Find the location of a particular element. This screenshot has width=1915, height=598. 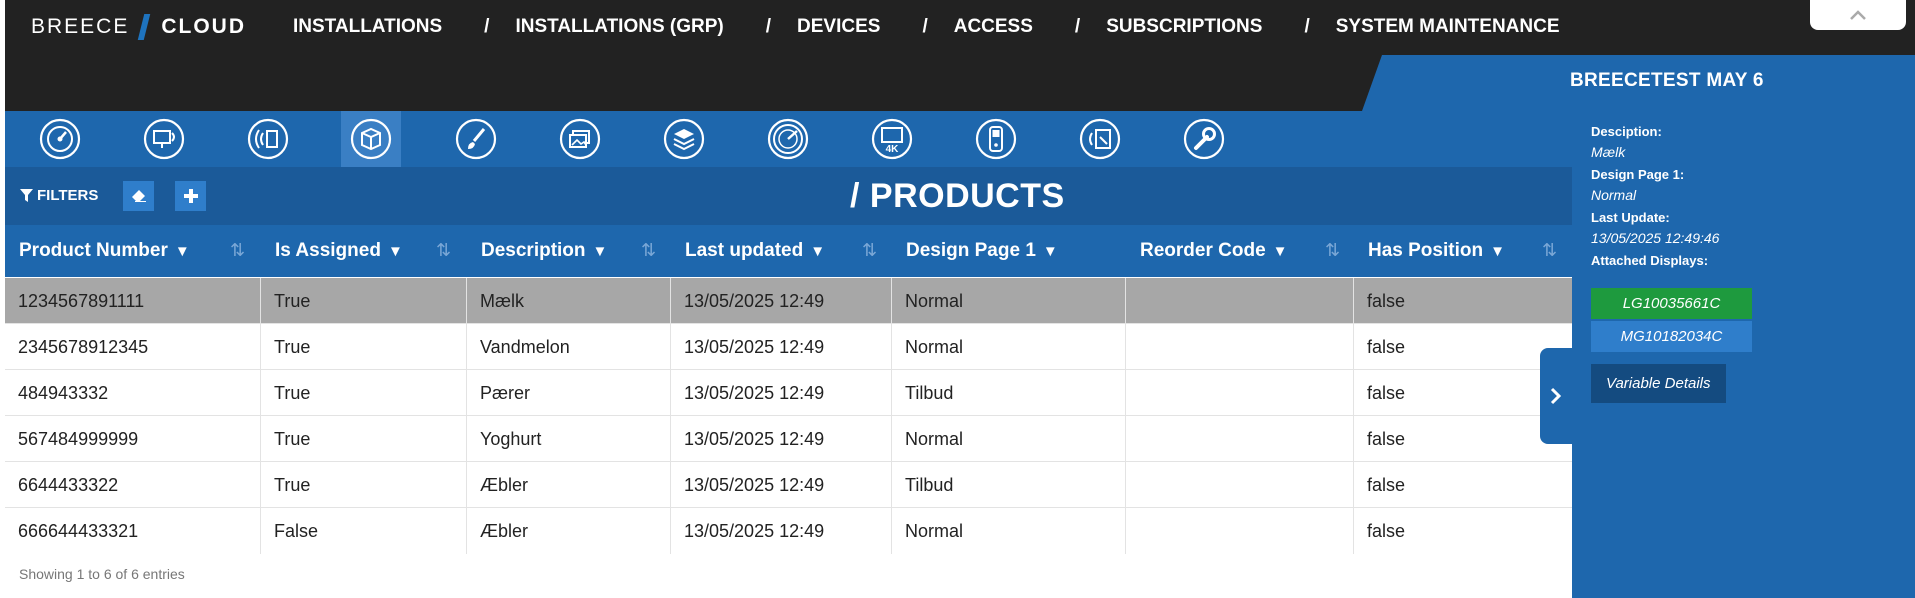

last-update-label: Last Update: is located at coordinates (1630, 217).